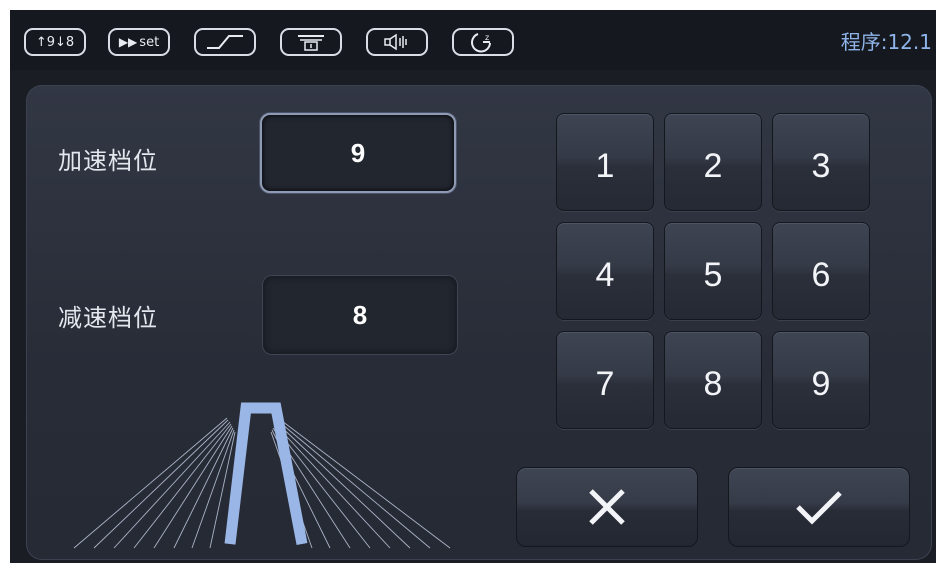  I want to click on decel-gear-field: 8, so click(360, 315).